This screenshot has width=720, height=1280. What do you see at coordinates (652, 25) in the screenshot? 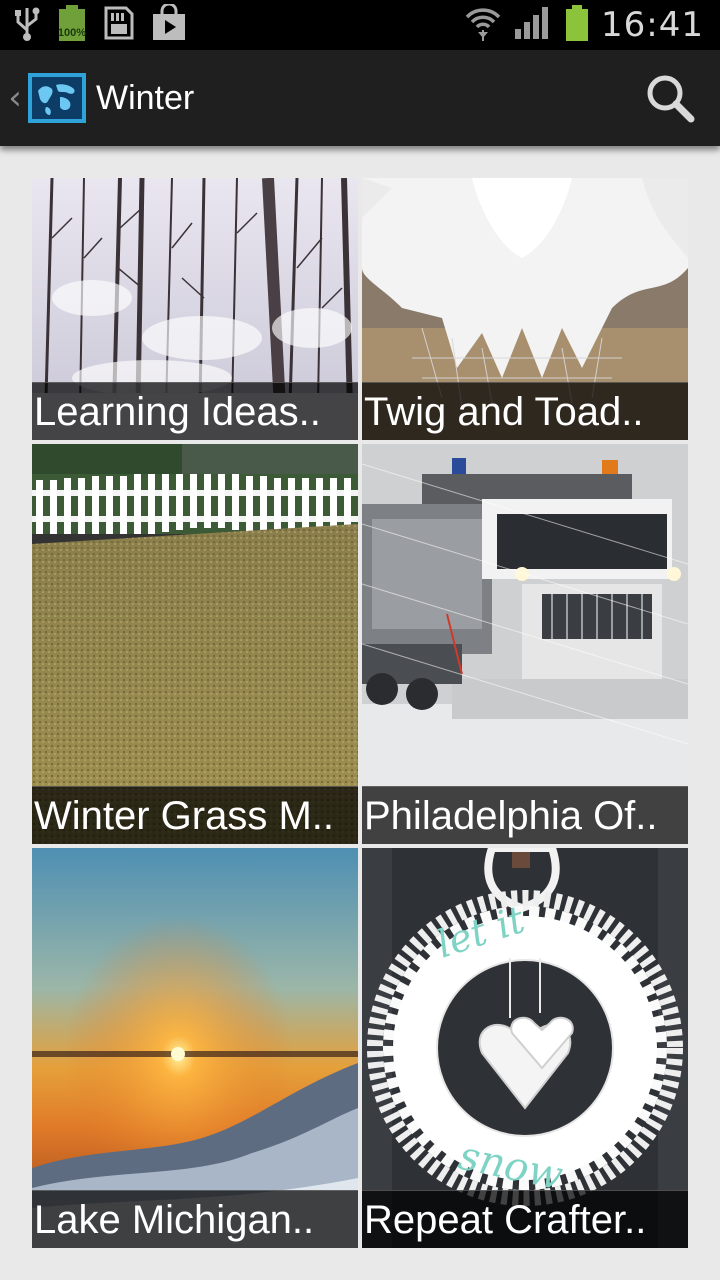
I see `clock: 16:41` at bounding box center [652, 25].